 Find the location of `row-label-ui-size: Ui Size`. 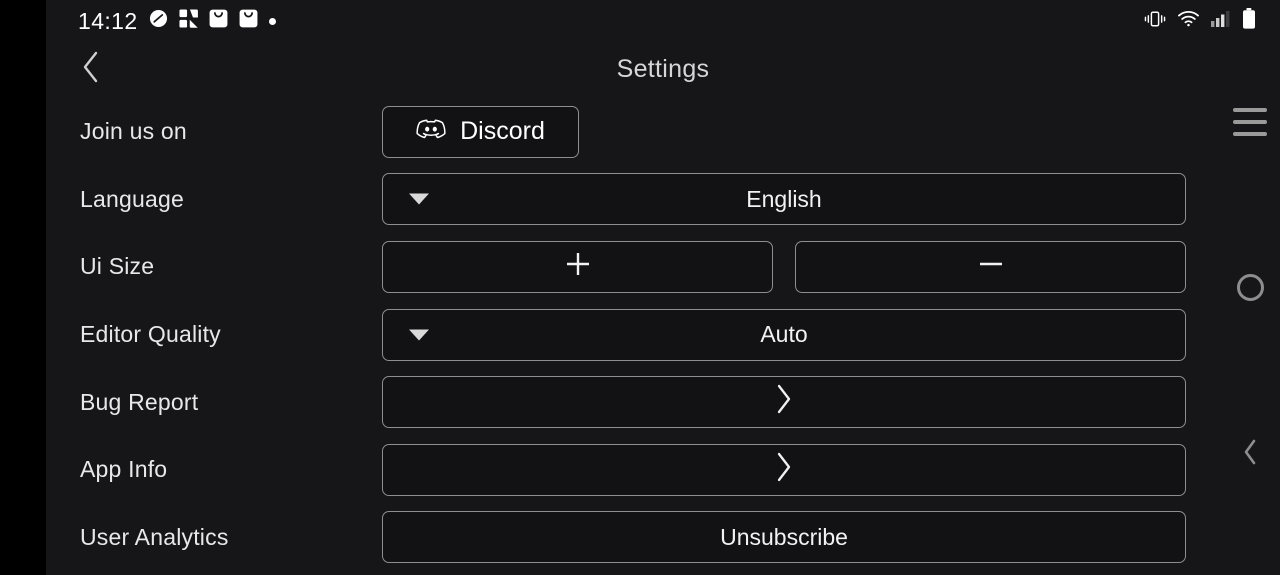

row-label-ui-size: Ui Size is located at coordinates (117, 266).